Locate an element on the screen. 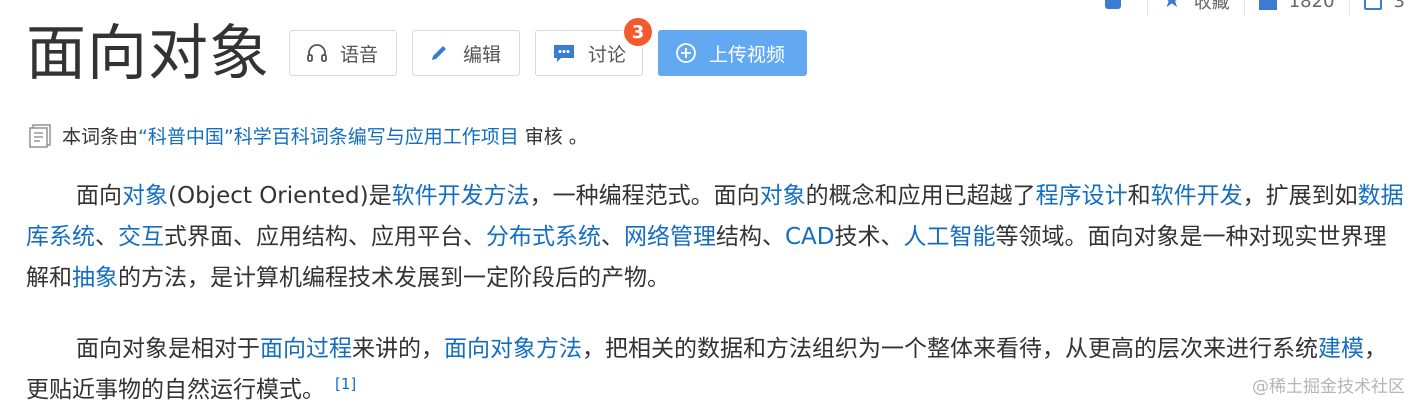 The width and height of the screenshot is (1419, 411). term-link: CAD is located at coordinates (810, 237).